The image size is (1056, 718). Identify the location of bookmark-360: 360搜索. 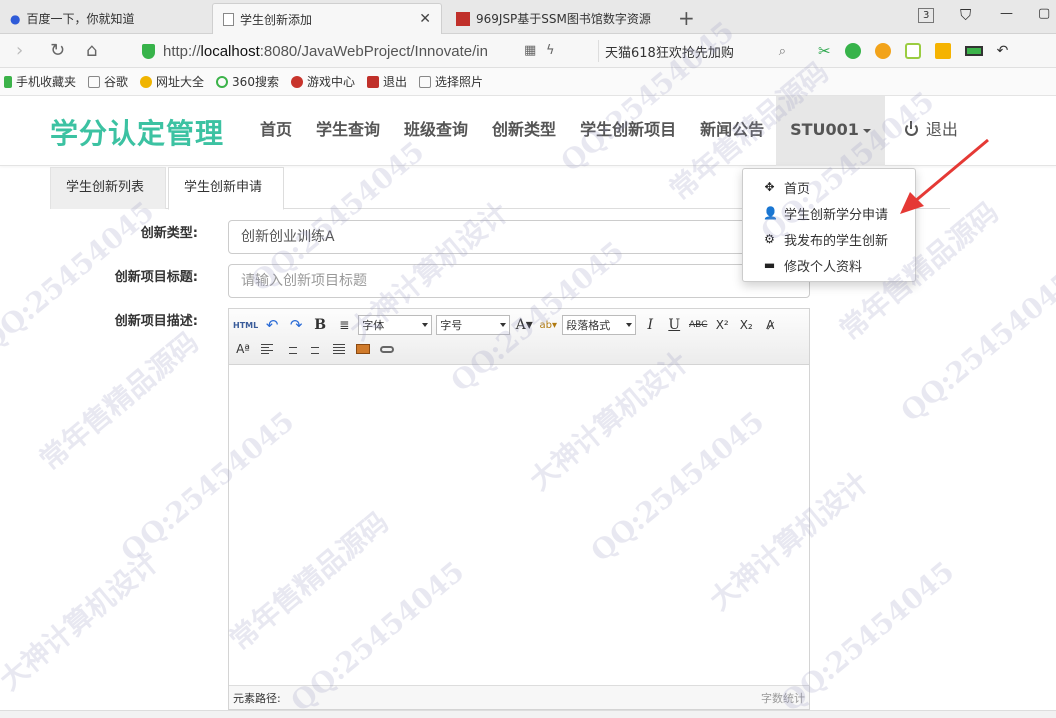
(247, 81).